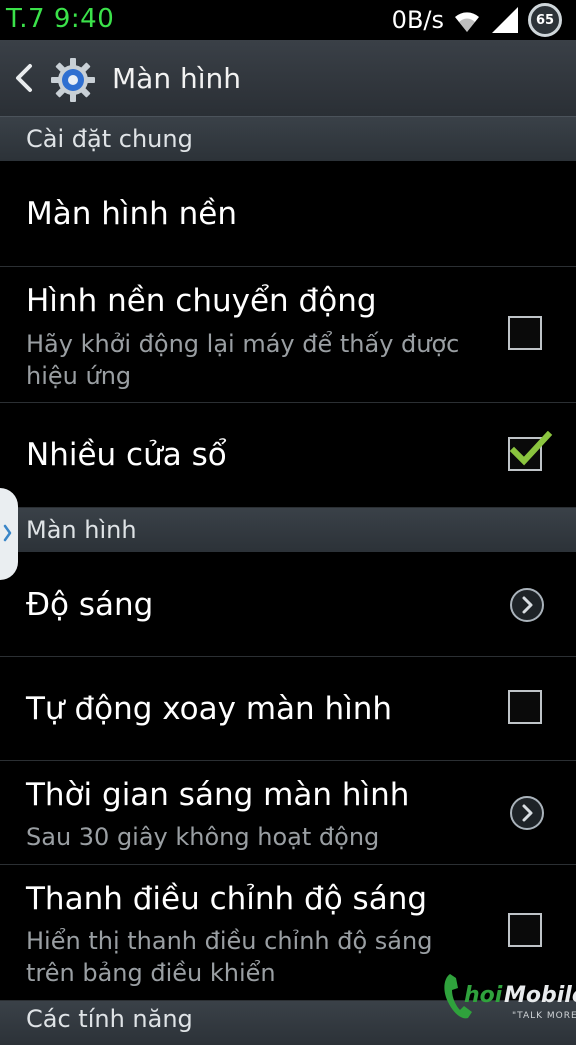 This screenshot has width=576, height=1045. What do you see at coordinates (288, 605) in the screenshot?
I see `settings-row-brightness: Độ sáng` at bounding box center [288, 605].